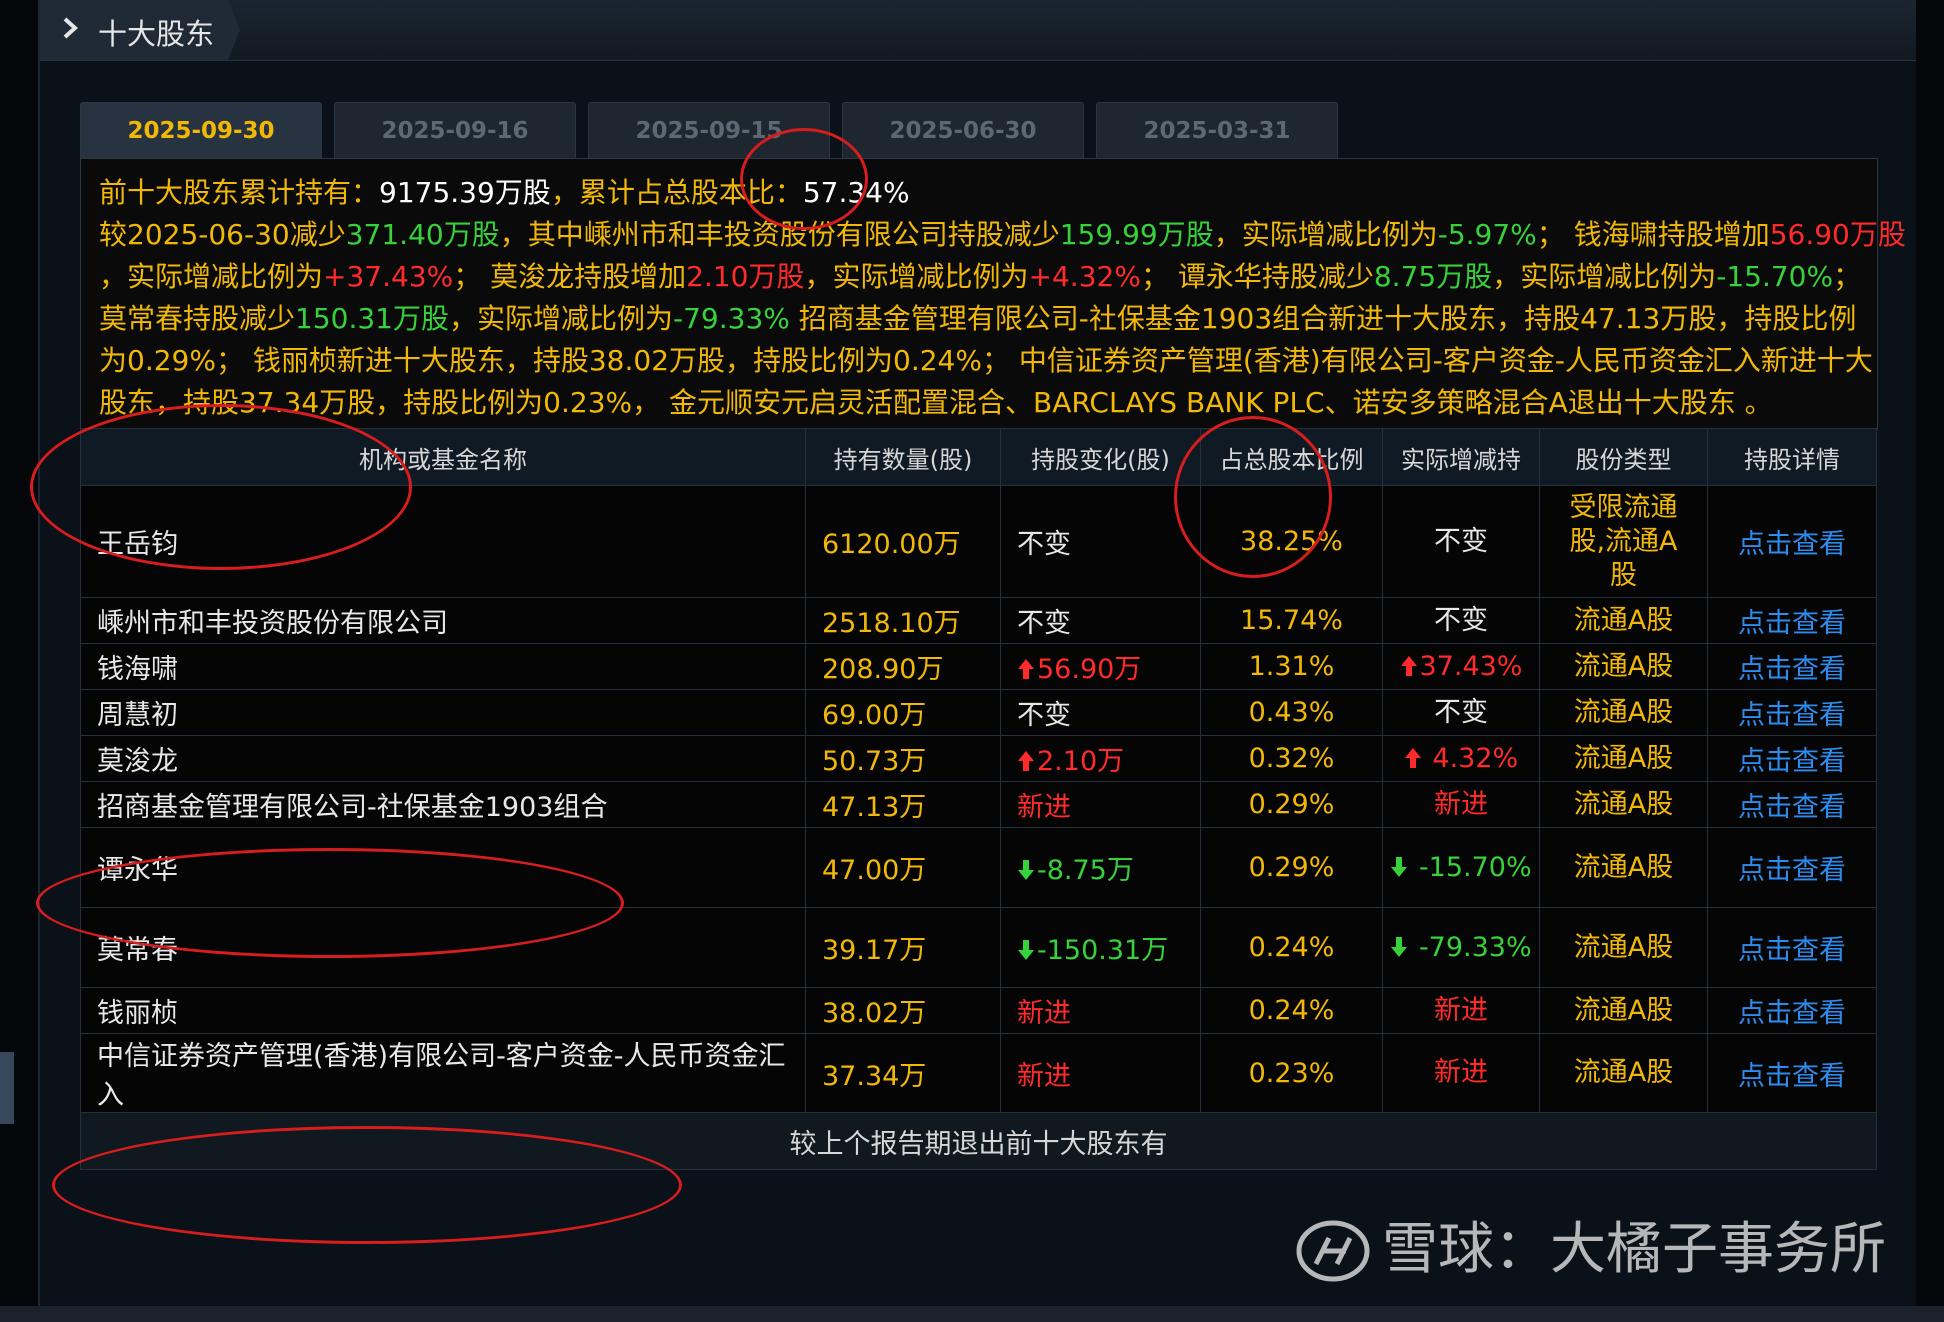 The height and width of the screenshot is (1322, 1944). What do you see at coordinates (465, 192) in the screenshot?
I see `summary-total-shares: 9175.39万股` at bounding box center [465, 192].